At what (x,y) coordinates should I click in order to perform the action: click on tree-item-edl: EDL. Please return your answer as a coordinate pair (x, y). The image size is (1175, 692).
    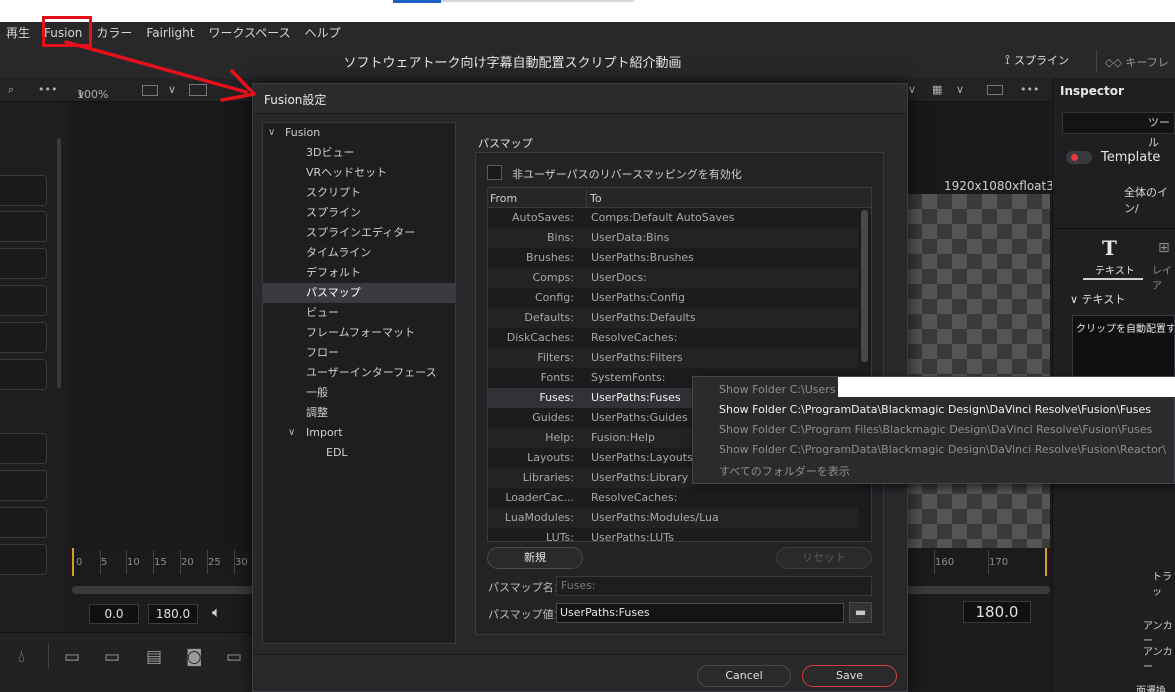
    Looking at the image, I should click on (359, 453).